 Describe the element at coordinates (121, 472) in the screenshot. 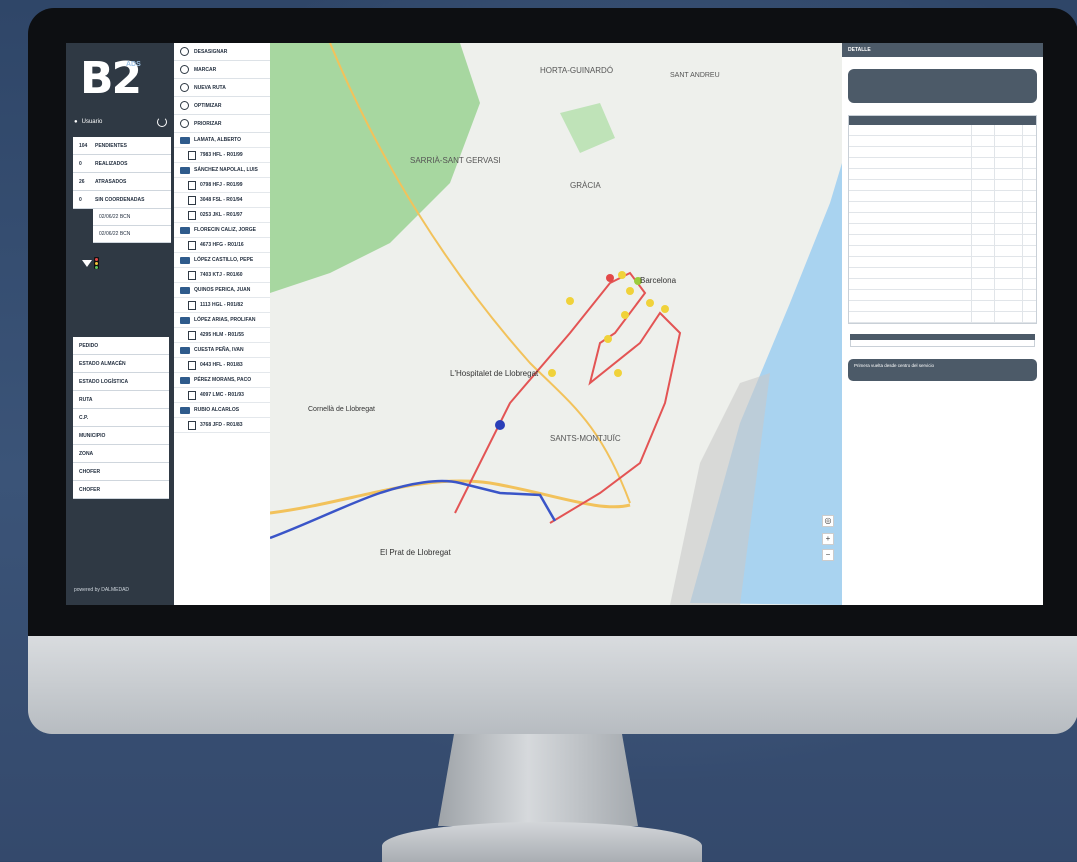

I see `group-driver-button: CHOFER` at that location.